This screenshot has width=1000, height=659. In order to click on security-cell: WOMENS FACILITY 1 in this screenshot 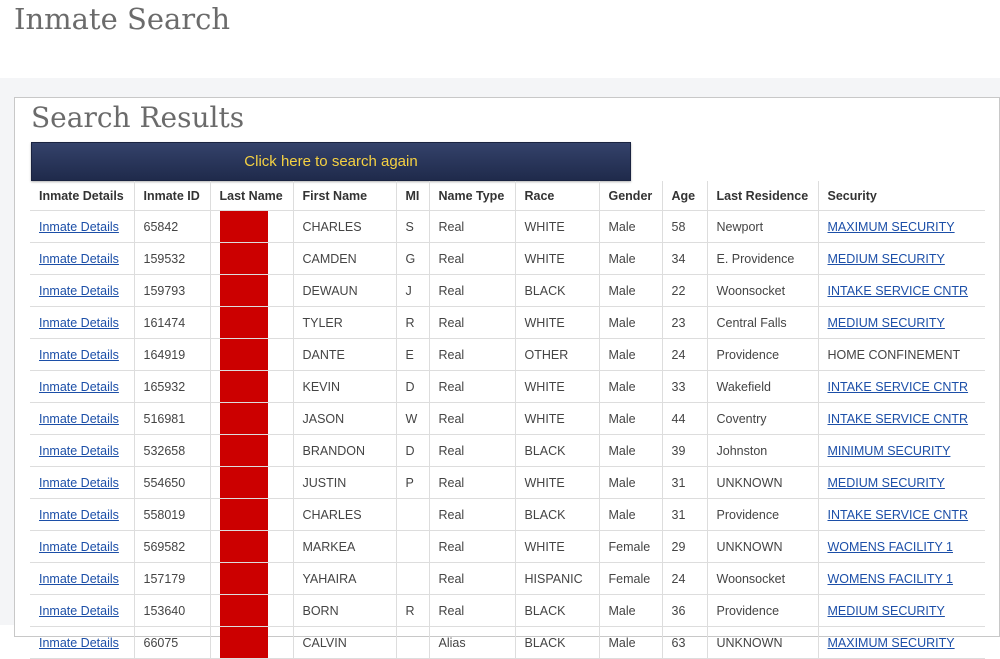, I will do `click(901, 578)`.